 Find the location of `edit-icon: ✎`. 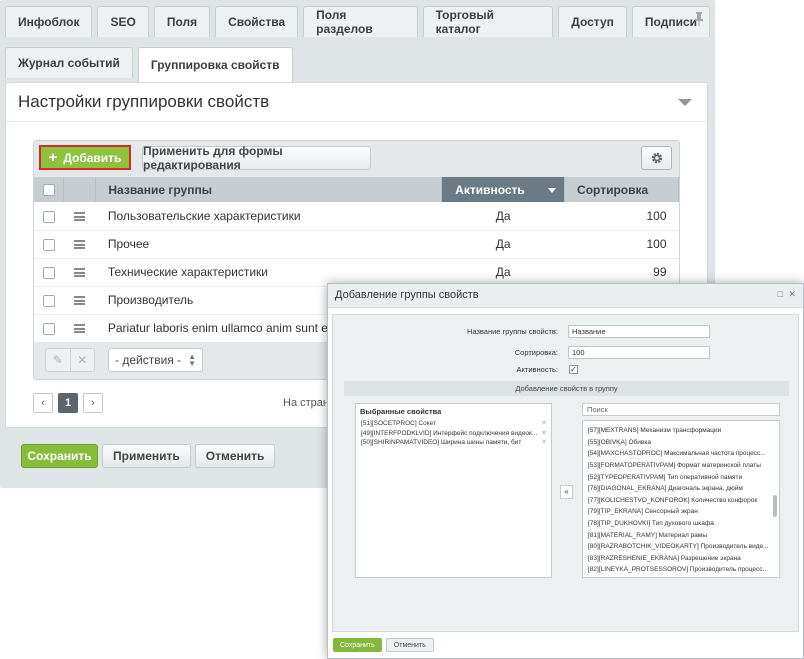

edit-icon: ✎ is located at coordinates (58, 360).